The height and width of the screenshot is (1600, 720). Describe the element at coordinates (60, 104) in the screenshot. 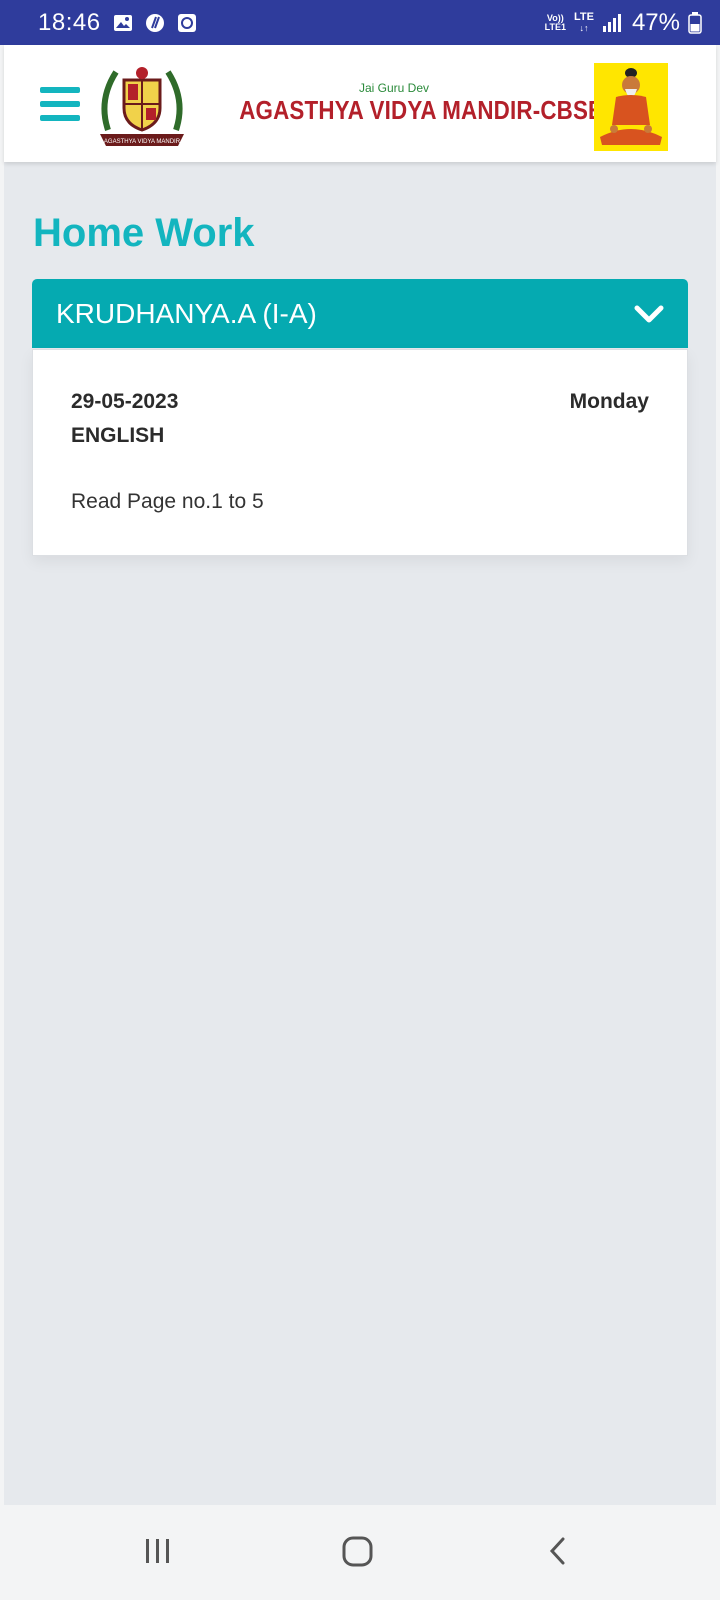

I see `menu-button` at that location.